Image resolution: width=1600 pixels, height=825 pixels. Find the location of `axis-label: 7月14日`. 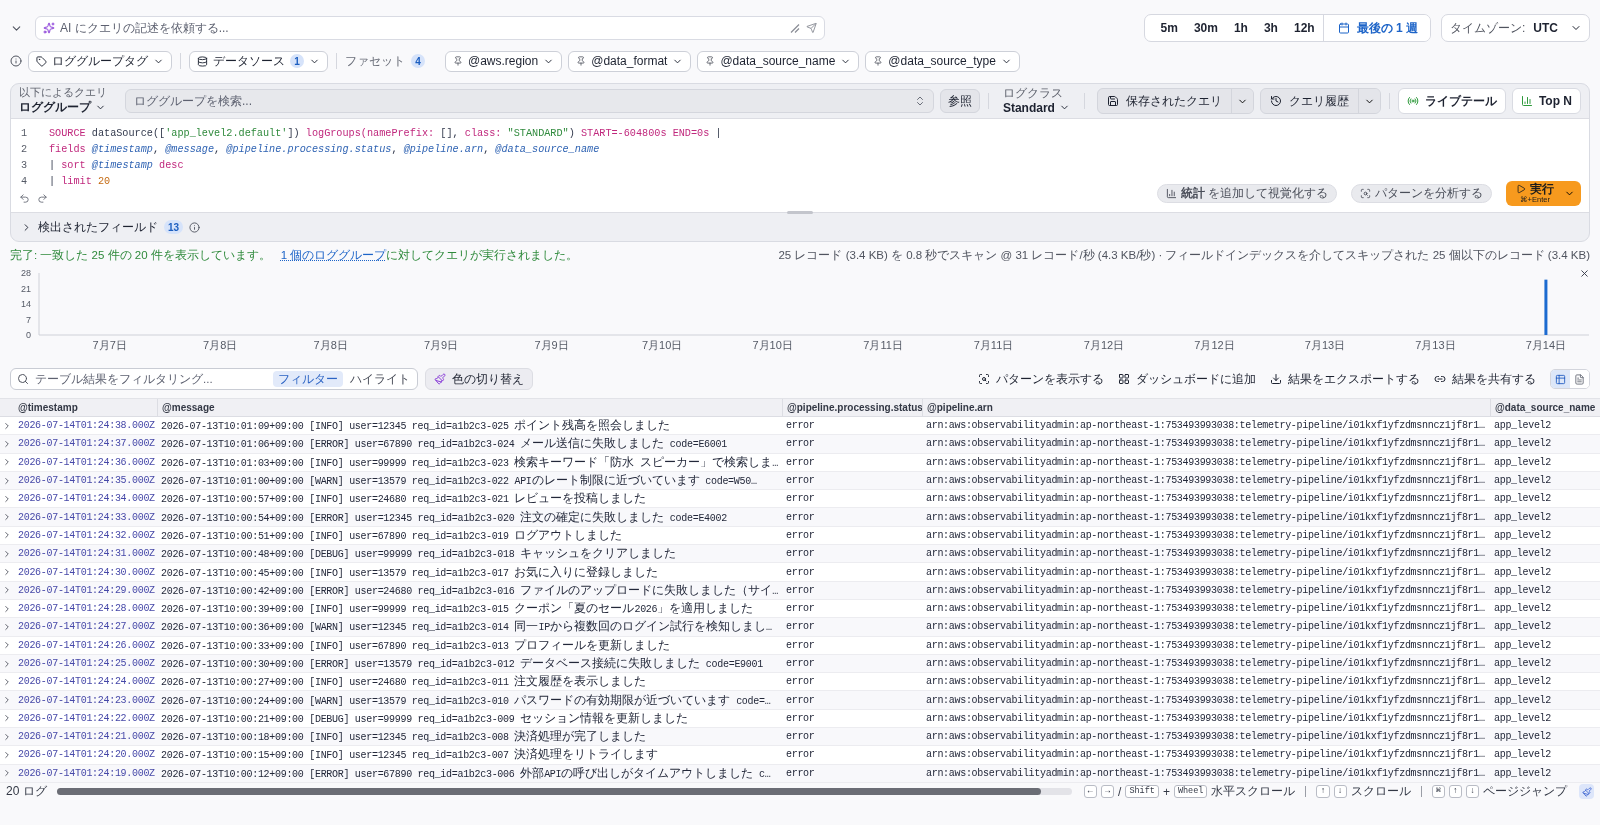

axis-label: 7月14日 is located at coordinates (1546, 345).